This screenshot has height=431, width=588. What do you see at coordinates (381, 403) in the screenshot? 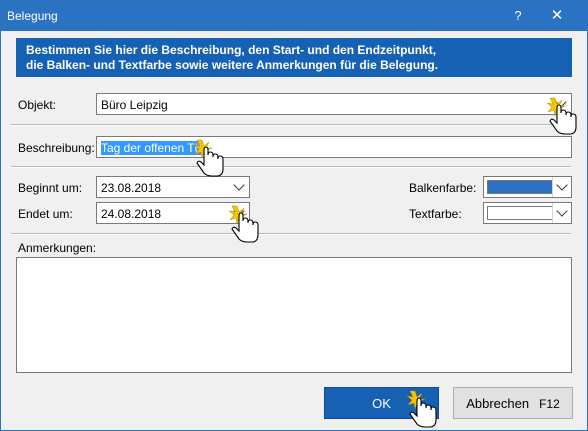
I see `ok-label: OK` at bounding box center [381, 403].